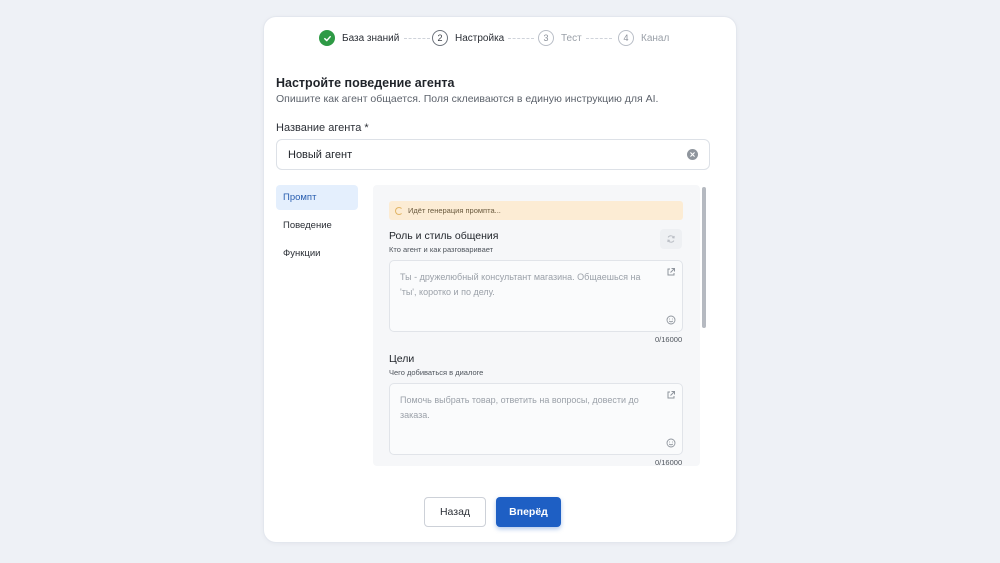  Describe the element at coordinates (317, 197) in the screenshot. I see `tab-prompt: Промпт` at that location.